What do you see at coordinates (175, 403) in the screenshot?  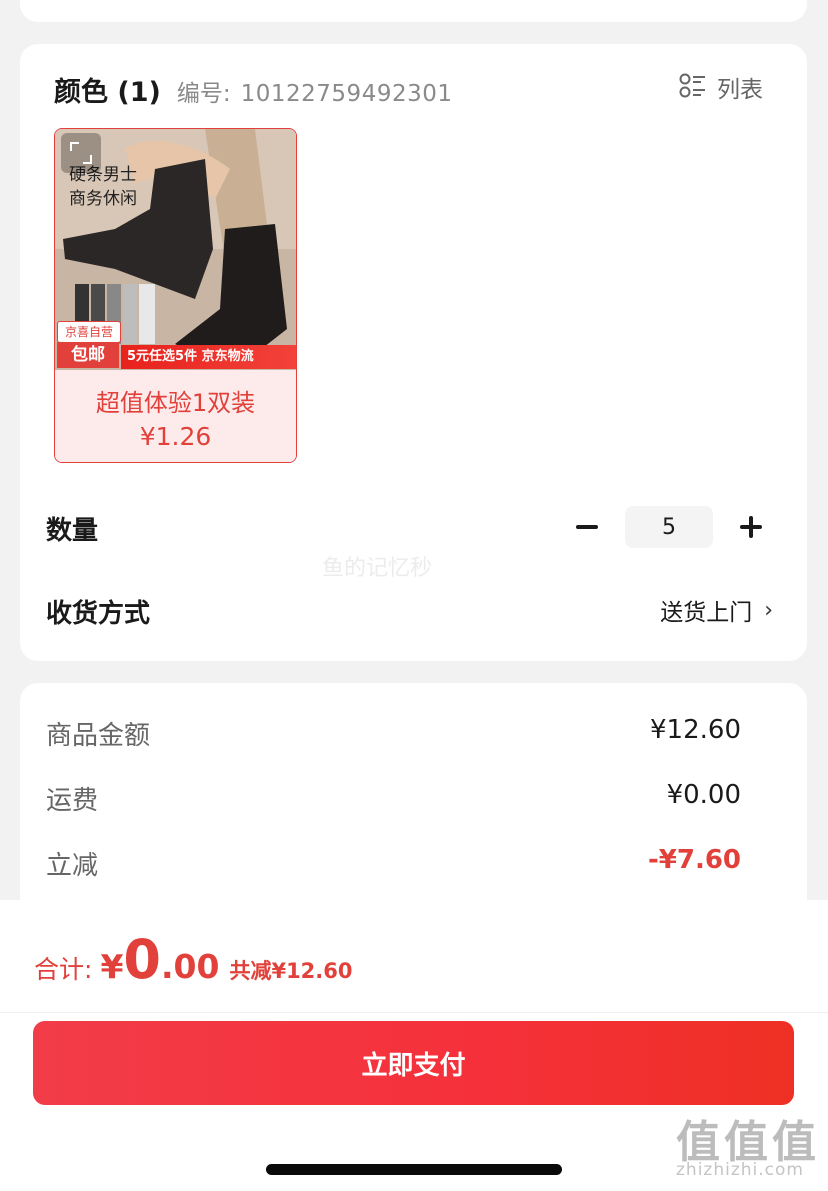 I see `sku-name: 超值体验1双装` at bounding box center [175, 403].